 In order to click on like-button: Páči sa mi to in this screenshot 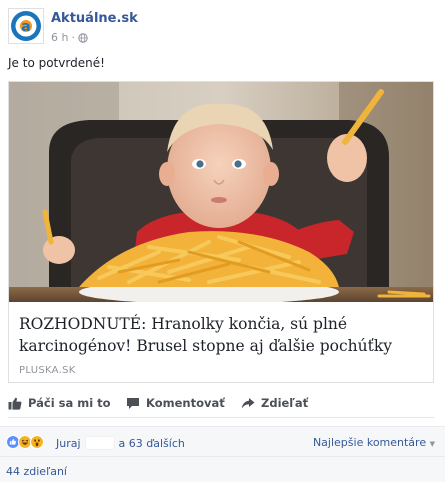, I will do `click(59, 403)`.